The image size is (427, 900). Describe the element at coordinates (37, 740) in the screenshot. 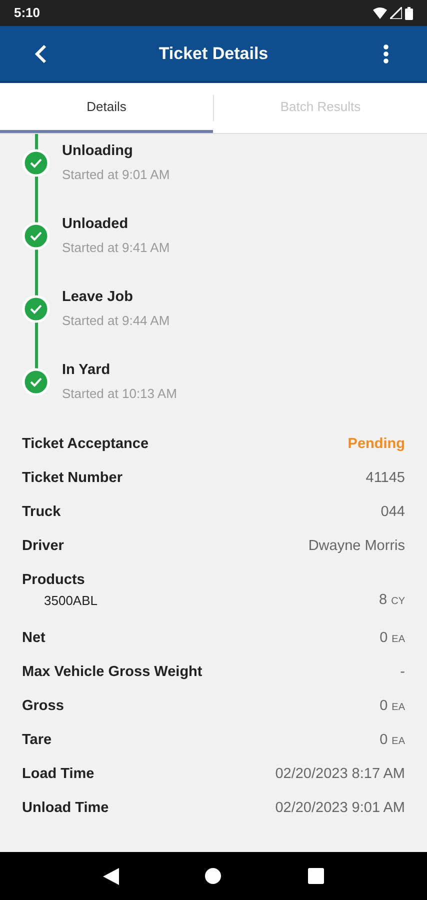

I see `detail-label: Tare` at that location.